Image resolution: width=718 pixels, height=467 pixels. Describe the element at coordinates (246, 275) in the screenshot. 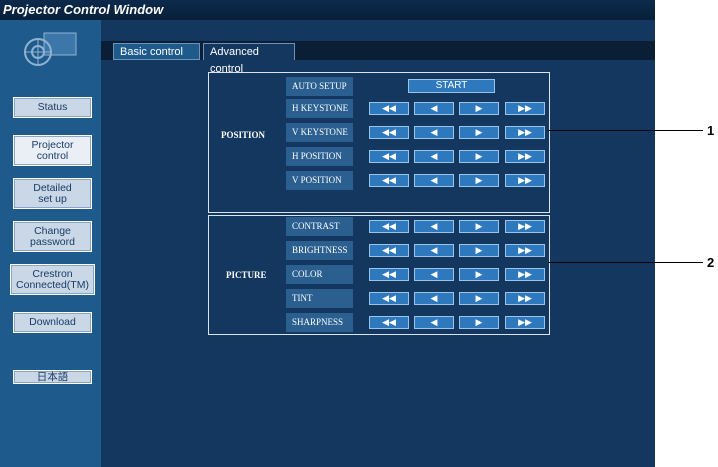

I see `picture-group-label: PICTURE` at that location.